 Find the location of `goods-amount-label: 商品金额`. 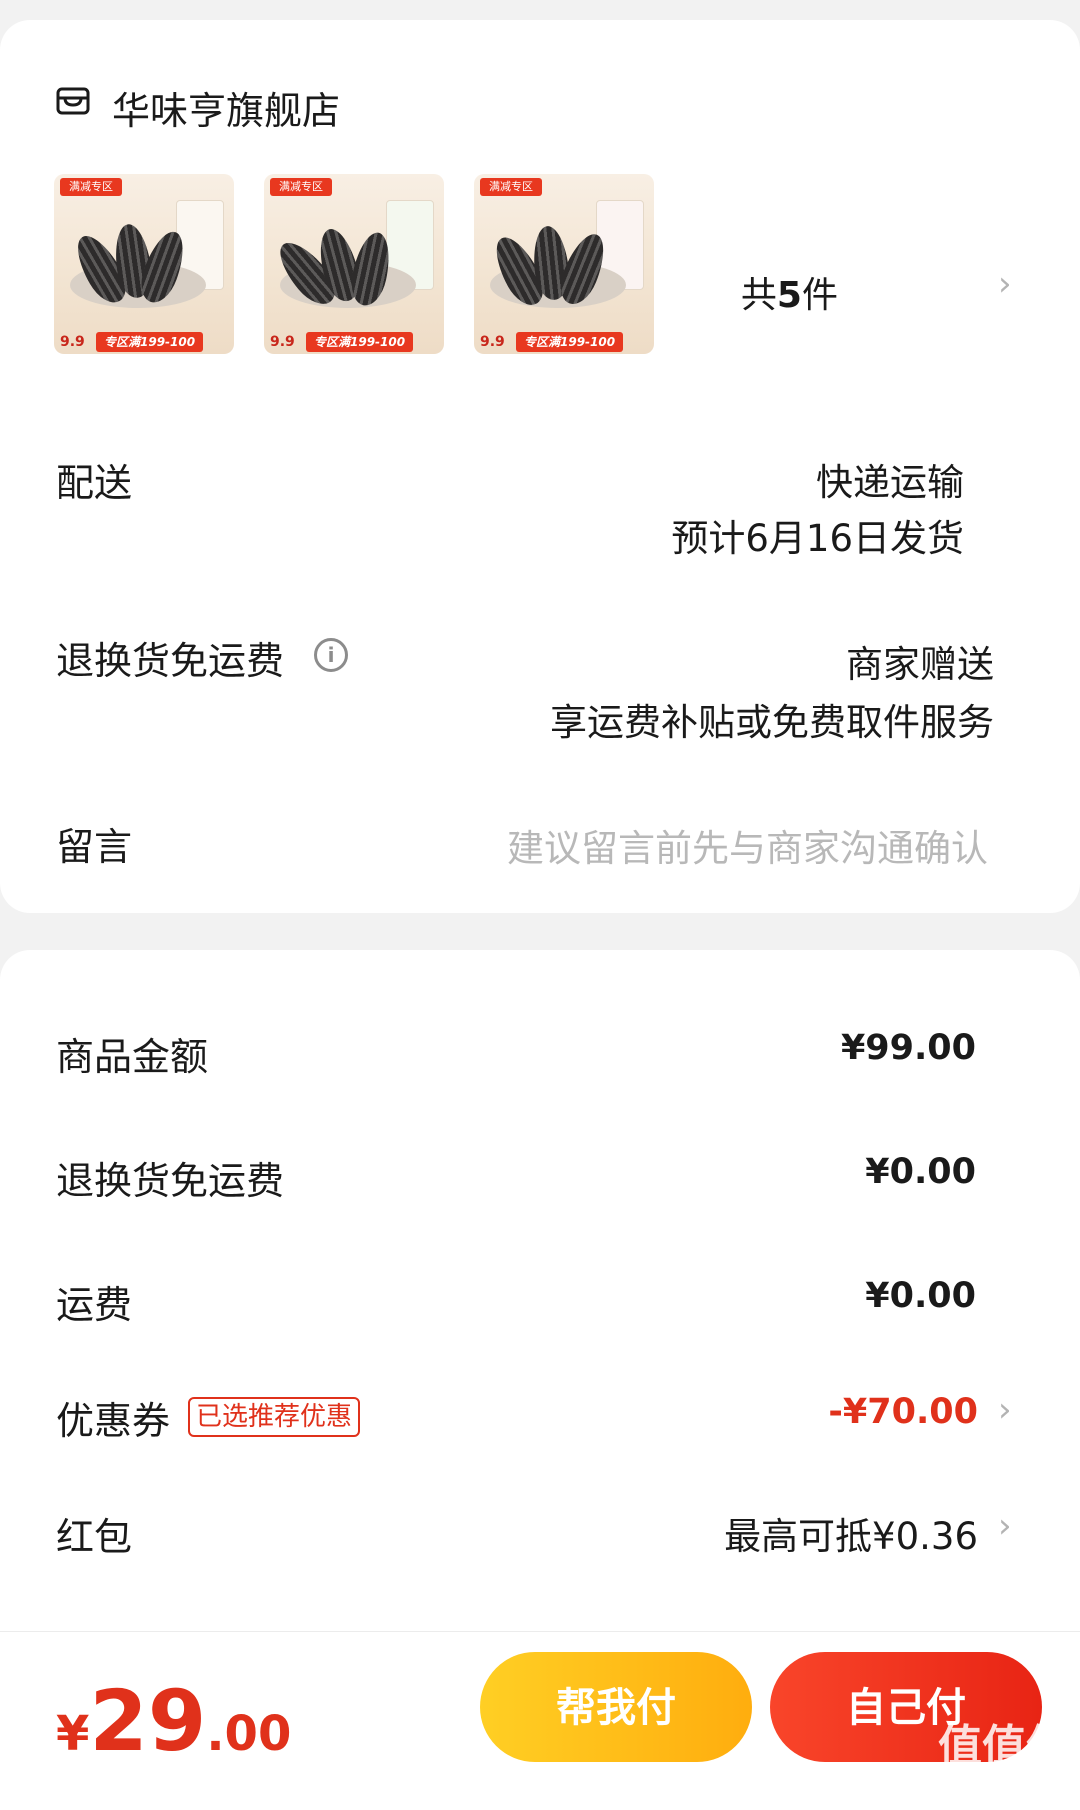

goods-amount-label: 商品金额 is located at coordinates (132, 1057).